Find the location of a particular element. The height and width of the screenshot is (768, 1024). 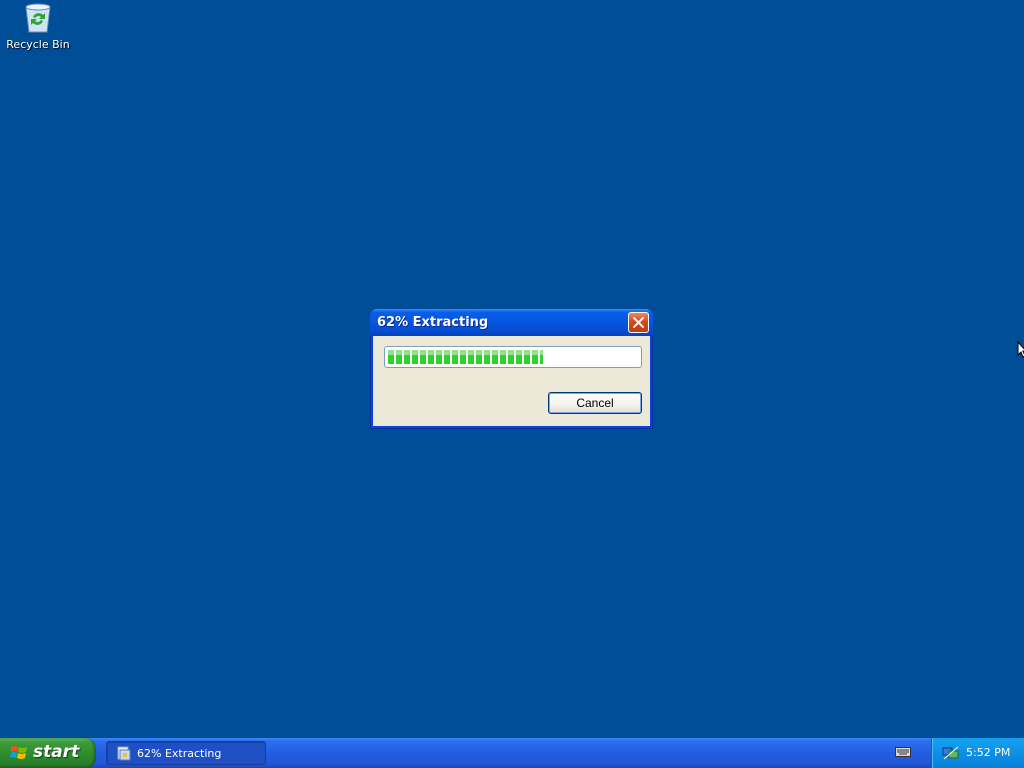

extract-icon is located at coordinates (124, 753).